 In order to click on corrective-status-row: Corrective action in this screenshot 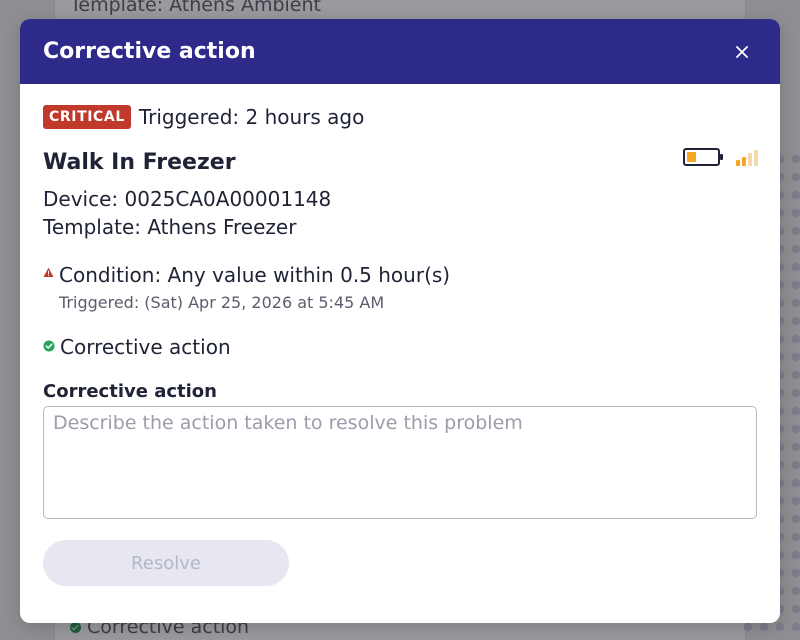, I will do `click(137, 347)`.